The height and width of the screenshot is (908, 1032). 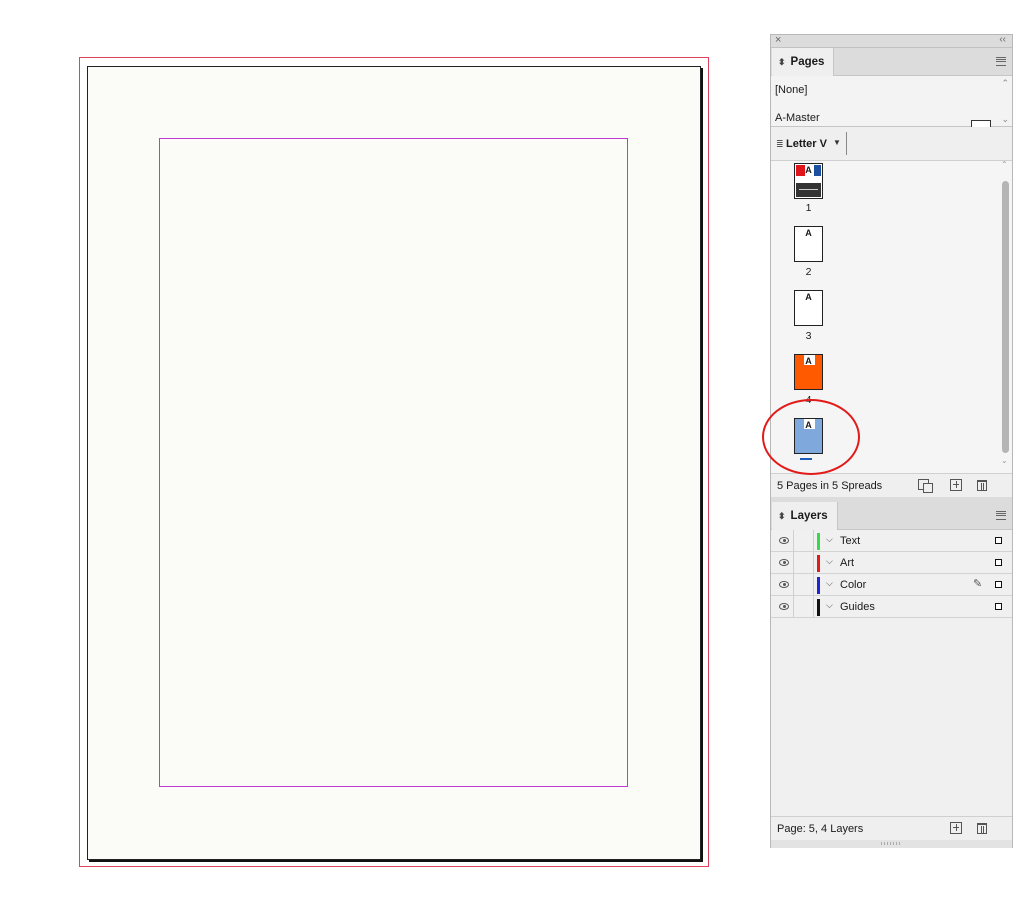 What do you see at coordinates (891, 563) in the screenshot?
I see `layer-row-art: ⌵ Art` at bounding box center [891, 563].